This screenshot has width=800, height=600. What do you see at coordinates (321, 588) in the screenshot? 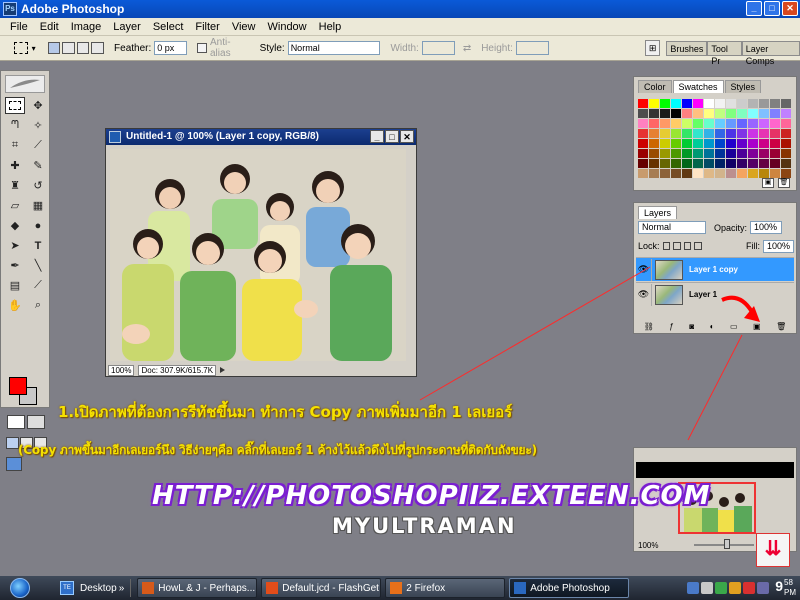
I see `task-button-flashget: Default.jcd - FlashGet` at bounding box center [321, 588].